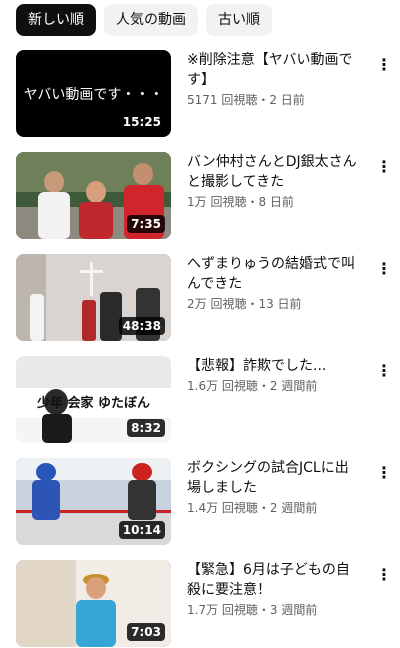 This screenshot has width=400, height=648. I want to click on video-stats: 5171 回視聴・2 日前, so click(246, 100).